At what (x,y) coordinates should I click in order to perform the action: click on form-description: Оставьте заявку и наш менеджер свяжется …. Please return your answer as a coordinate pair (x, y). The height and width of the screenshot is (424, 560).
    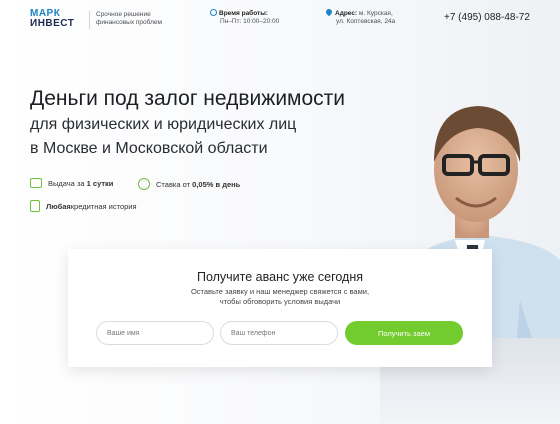
    Looking at the image, I should click on (280, 297).